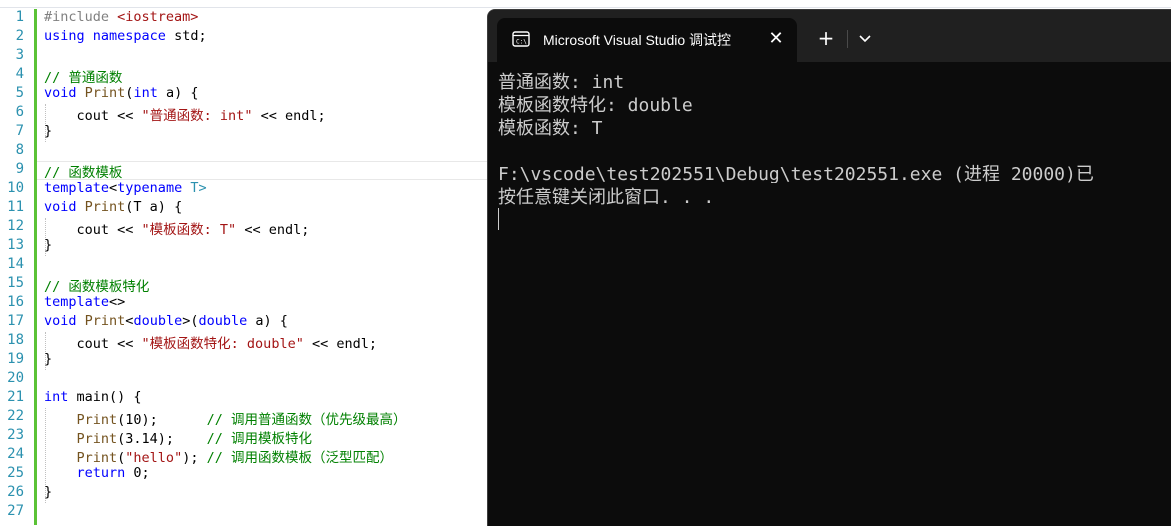  Describe the element at coordinates (15, 397) in the screenshot. I see `line-number: 21` at that location.